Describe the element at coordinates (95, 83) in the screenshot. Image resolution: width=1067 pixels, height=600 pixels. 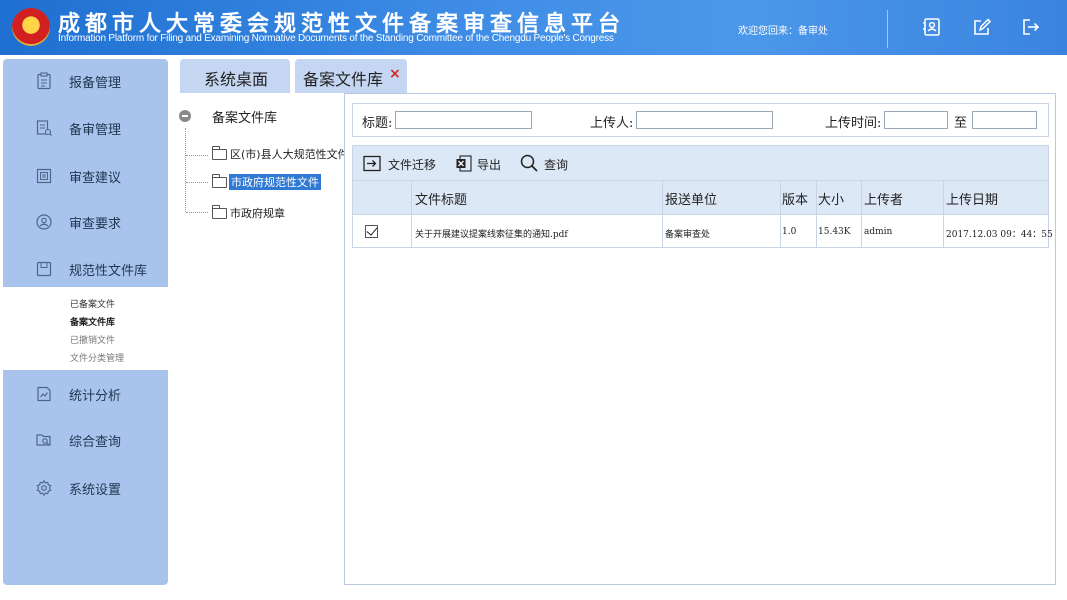
I see `sidebar-item-label: 报备管理` at that location.